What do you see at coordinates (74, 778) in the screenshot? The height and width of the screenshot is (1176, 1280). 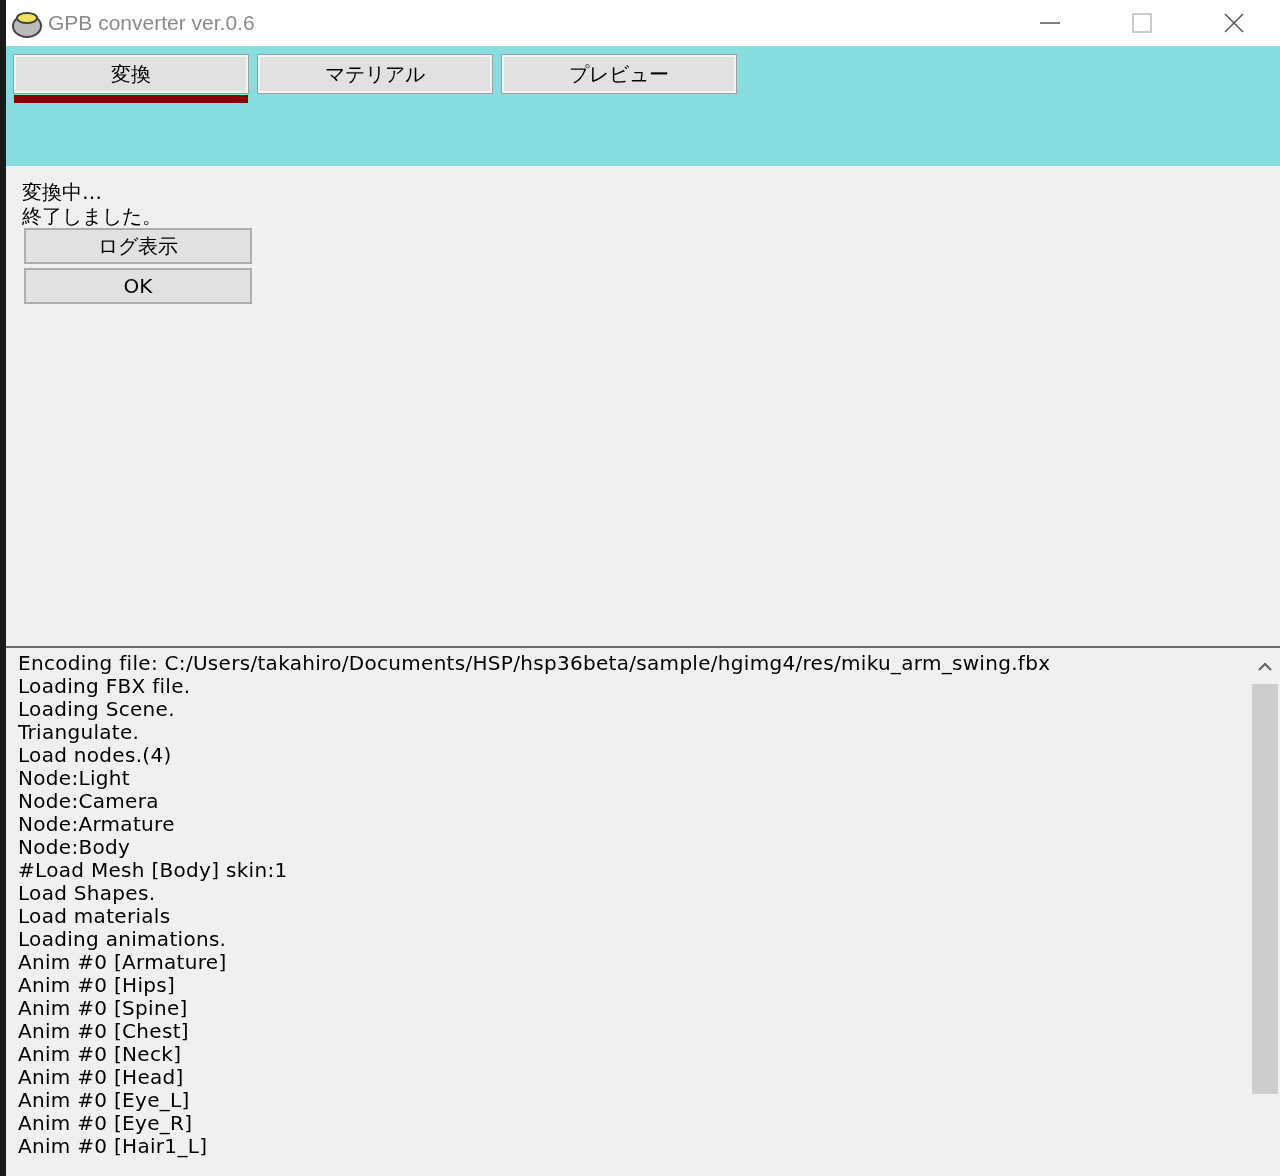 I see `log-line: Node:Light` at bounding box center [74, 778].